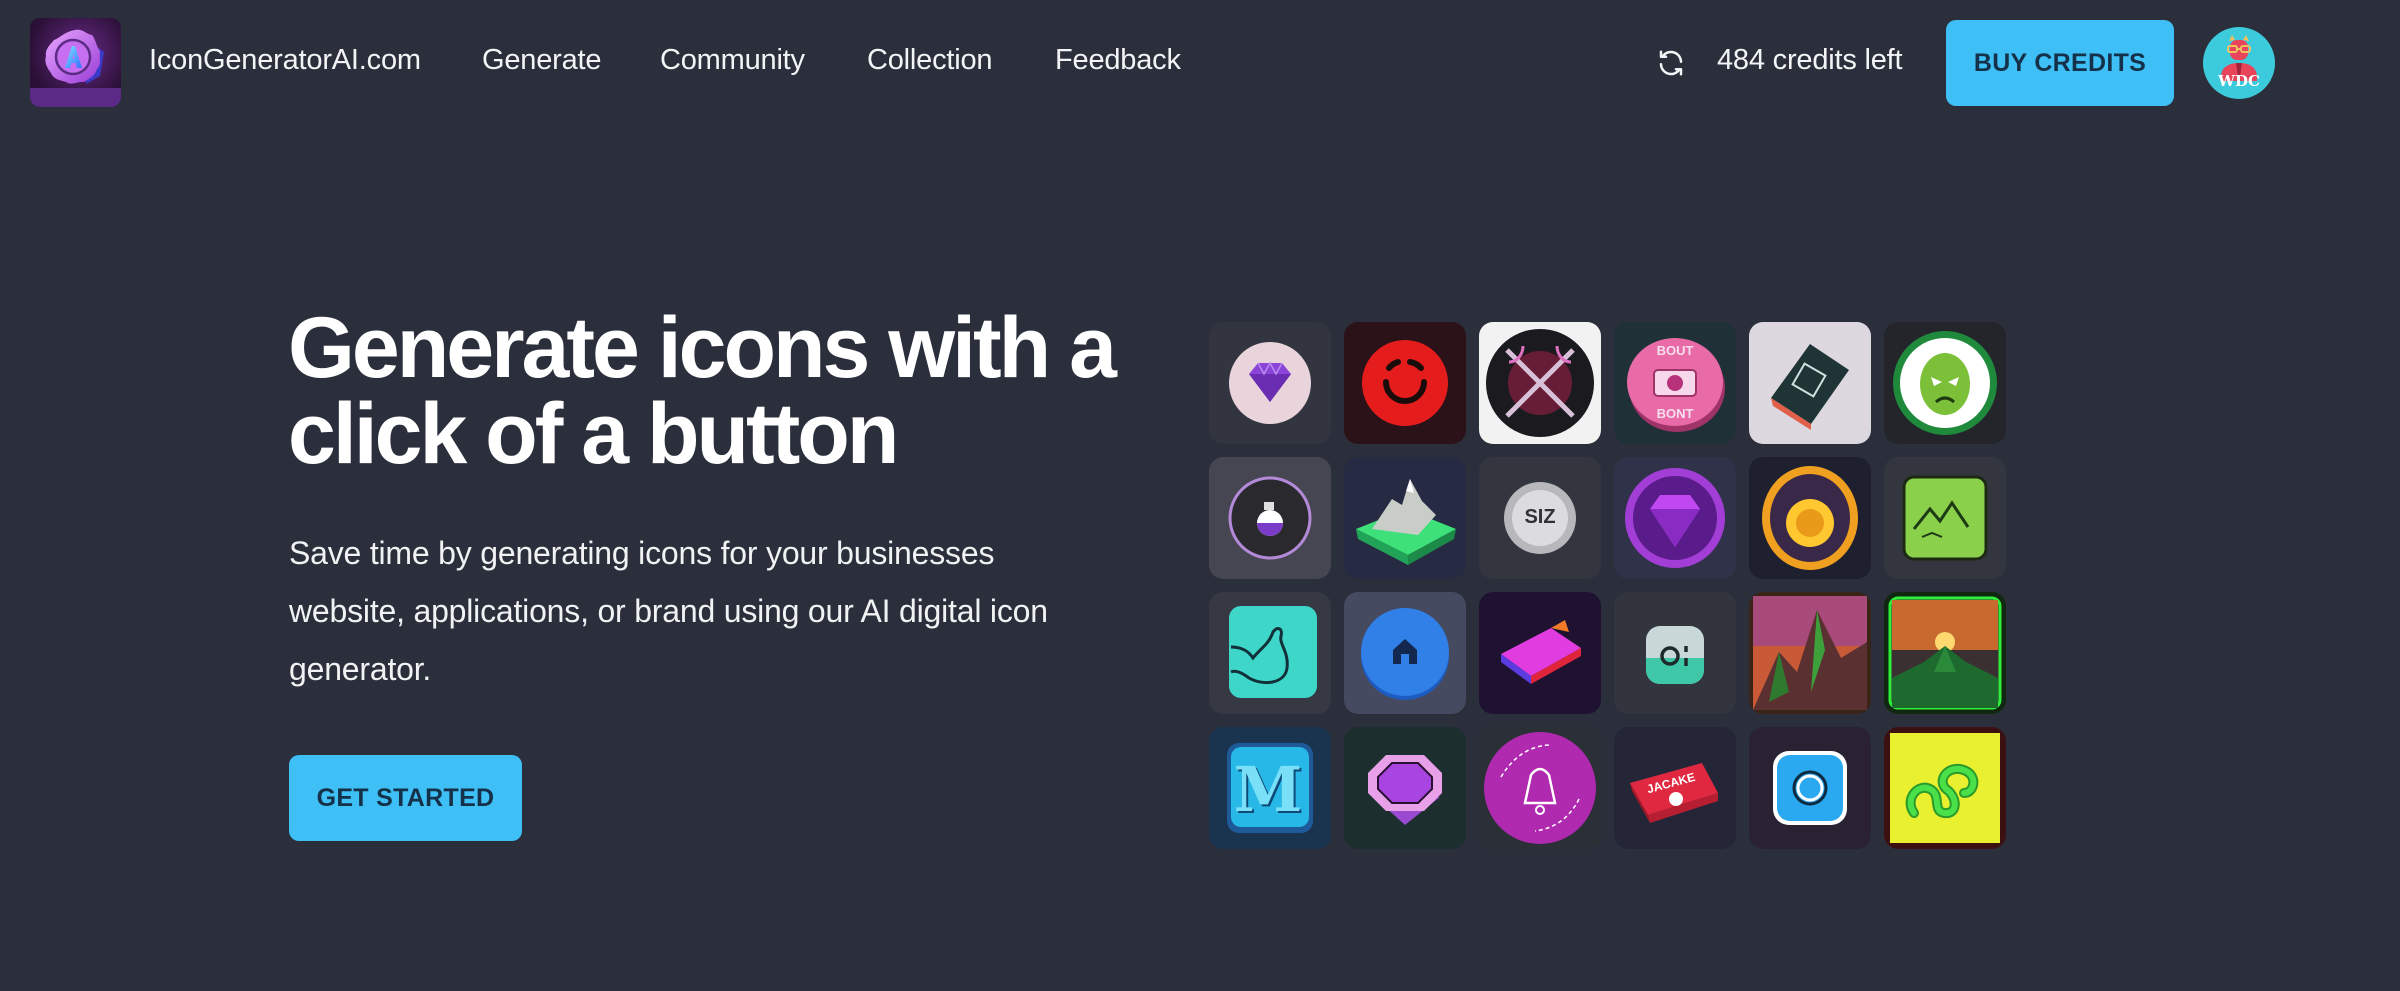 This screenshot has height=991, width=2400. Describe the element at coordinates (1810, 518) in the screenshot. I see `golden-coin-icon` at that location.